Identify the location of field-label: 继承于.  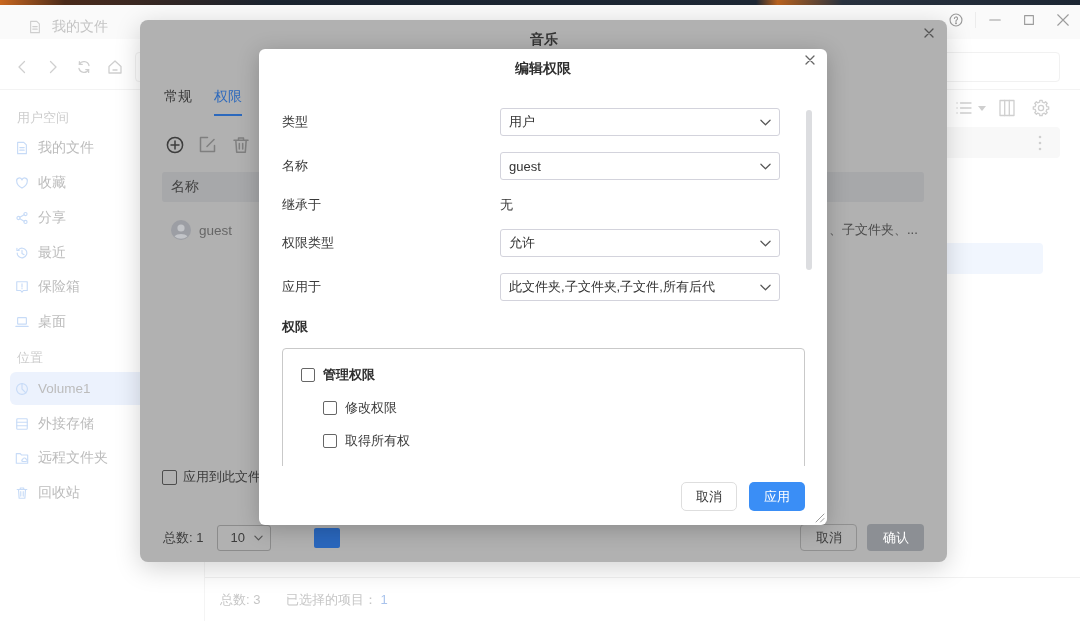
(301, 204).